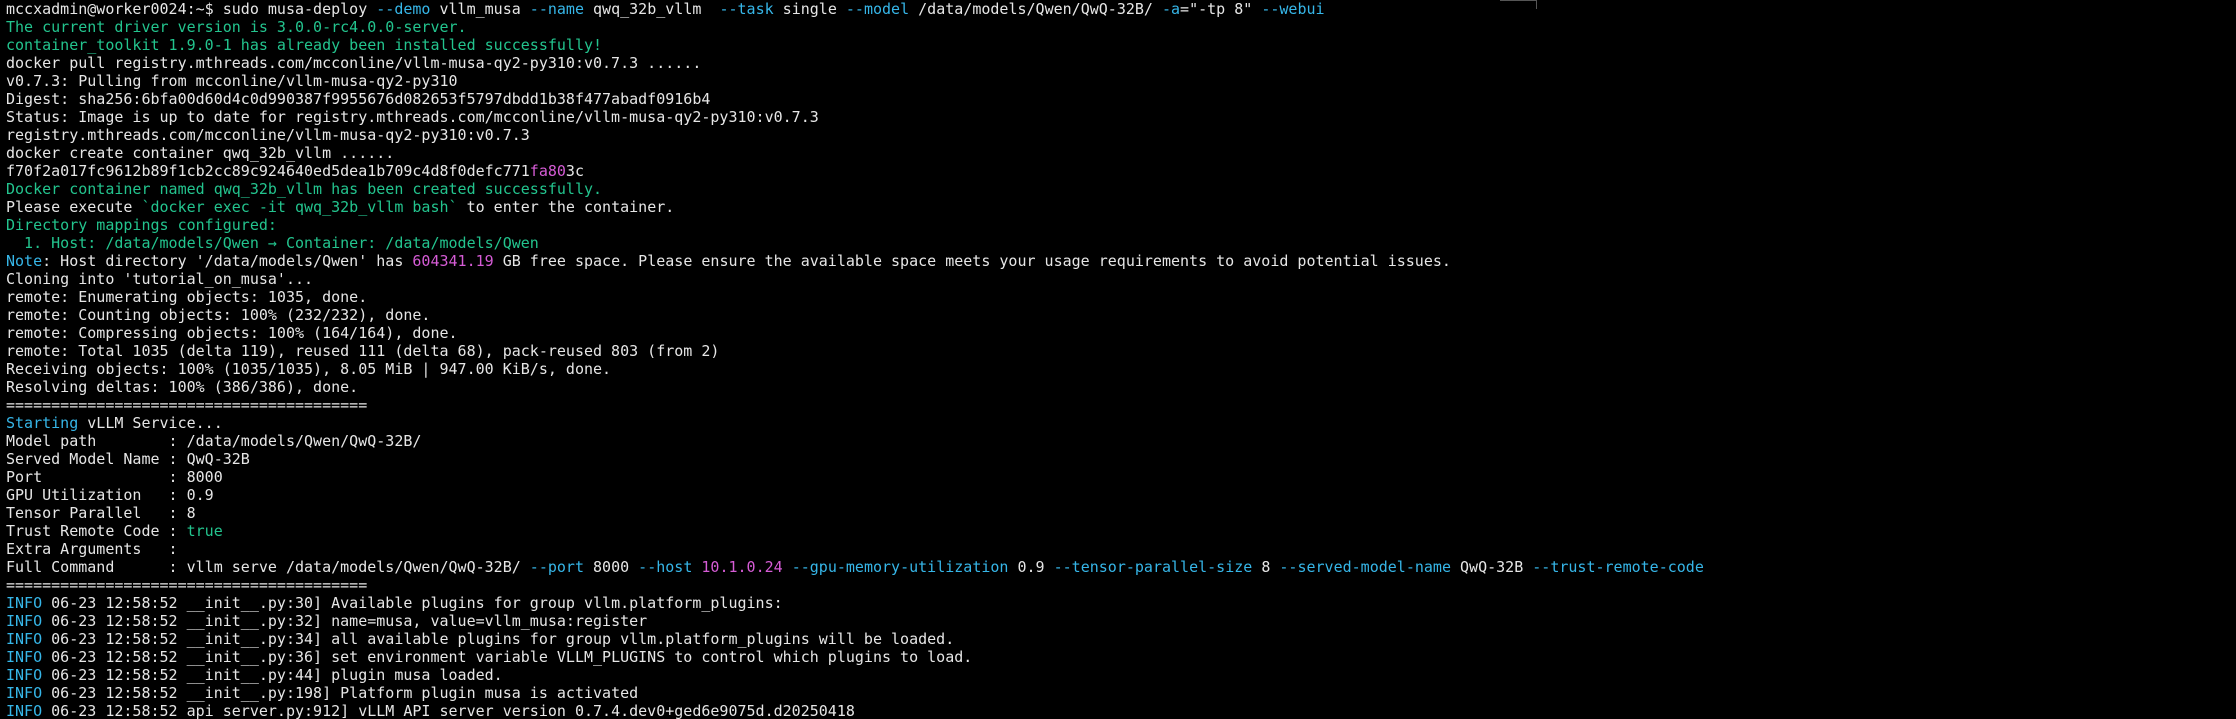 Image resolution: width=2236 pixels, height=719 pixels. What do you see at coordinates (547, 171) in the screenshot?
I see `terminal-text-segment: fa80` at bounding box center [547, 171].